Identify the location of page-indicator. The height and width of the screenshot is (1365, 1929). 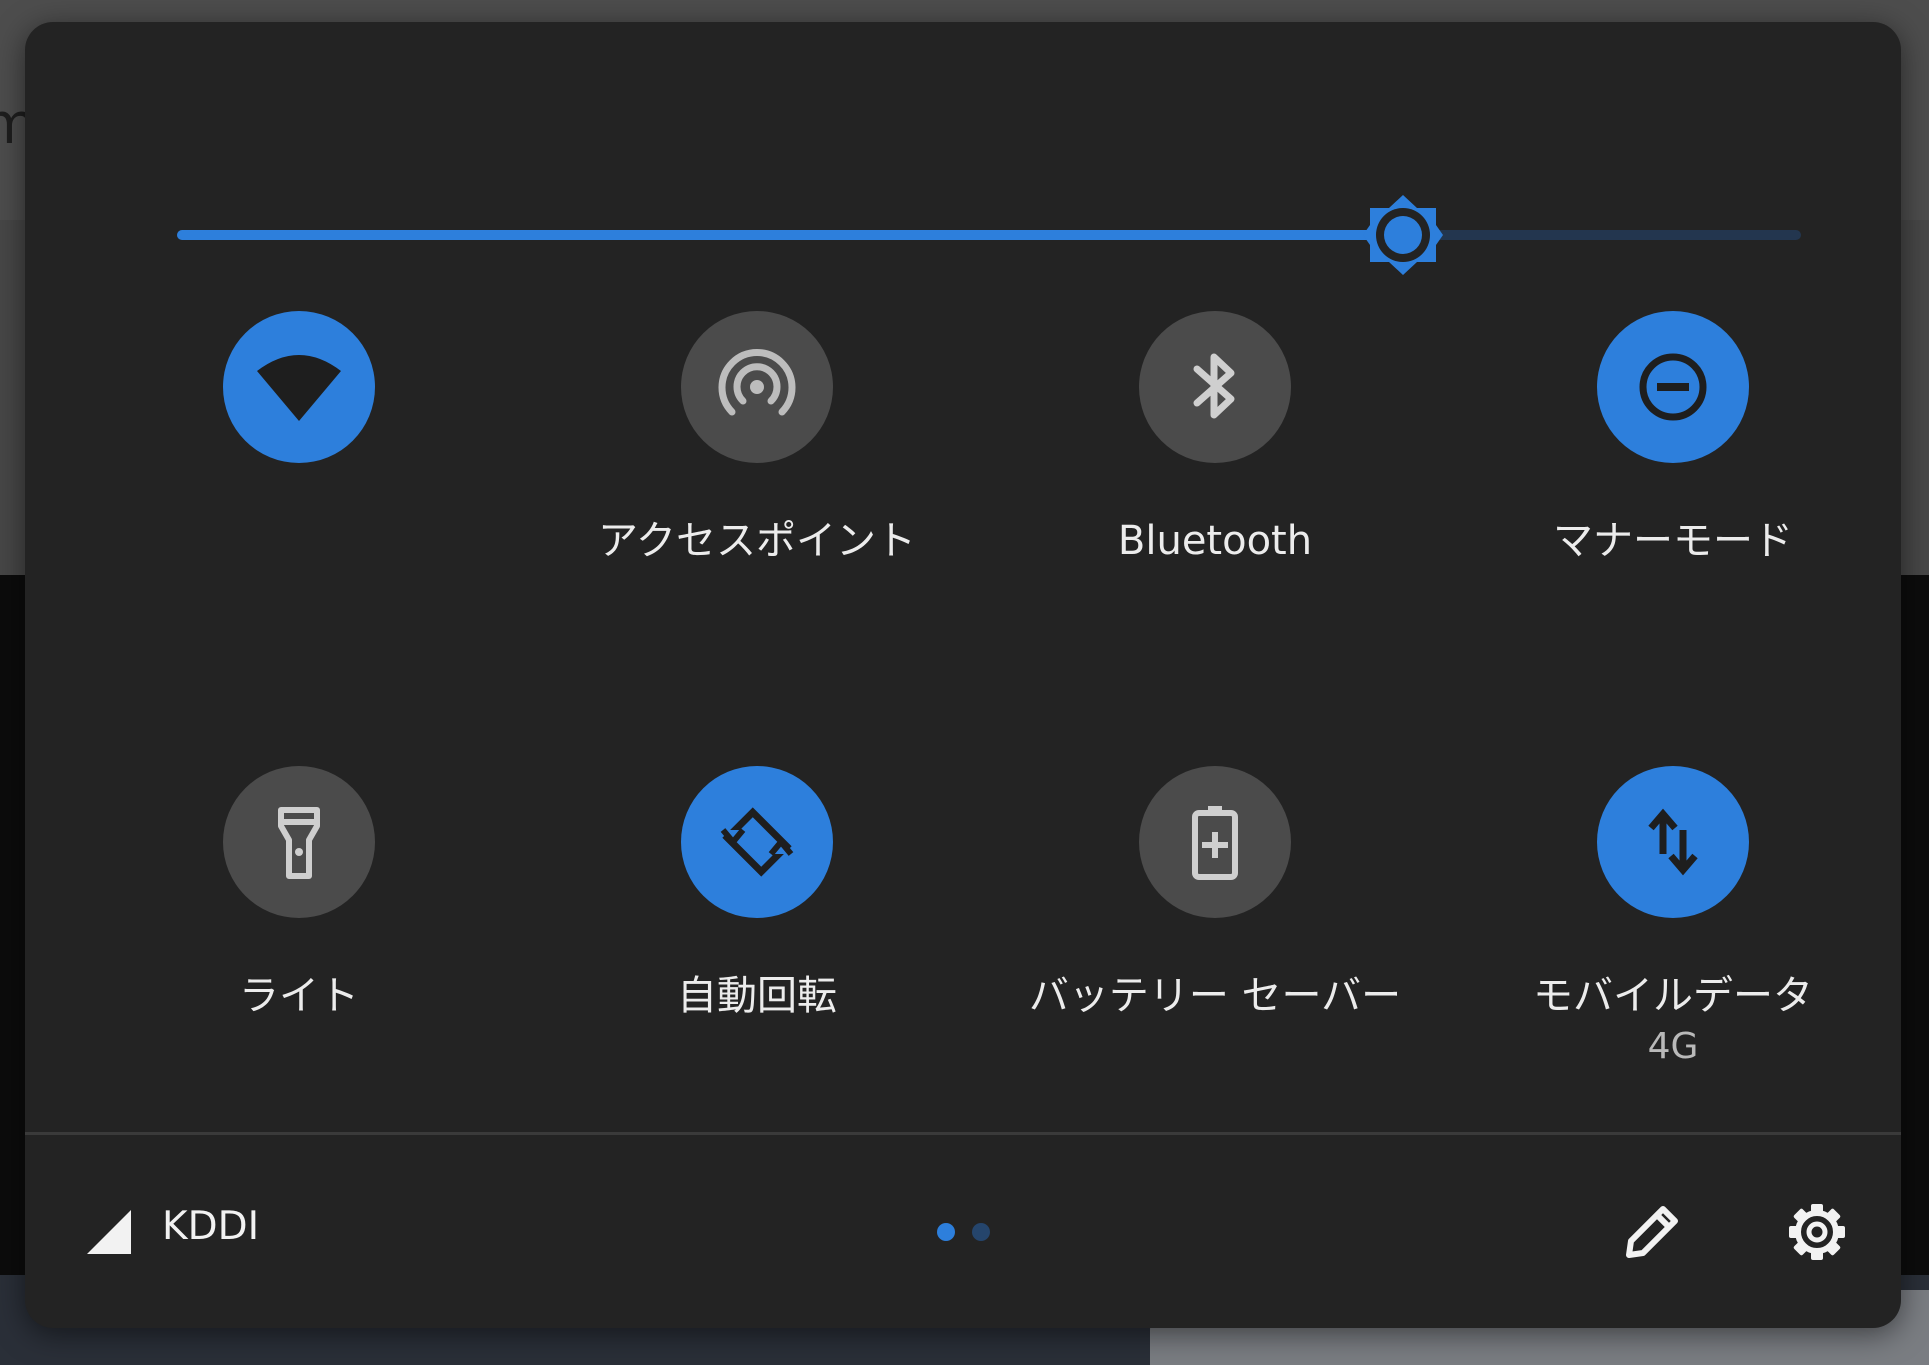
(963, 1232).